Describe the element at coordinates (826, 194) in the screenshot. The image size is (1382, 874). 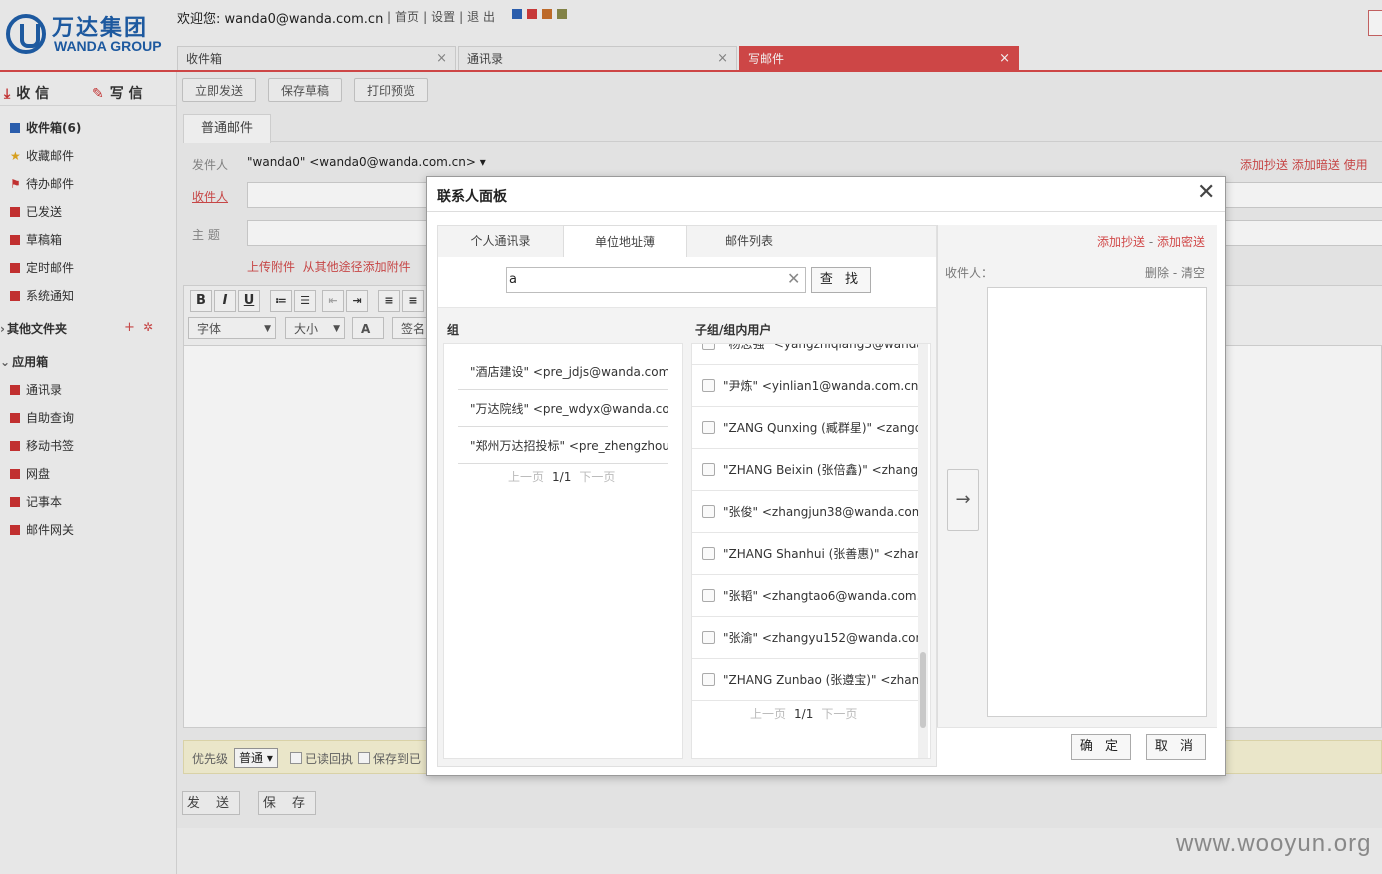
I see `dialog-header` at that location.